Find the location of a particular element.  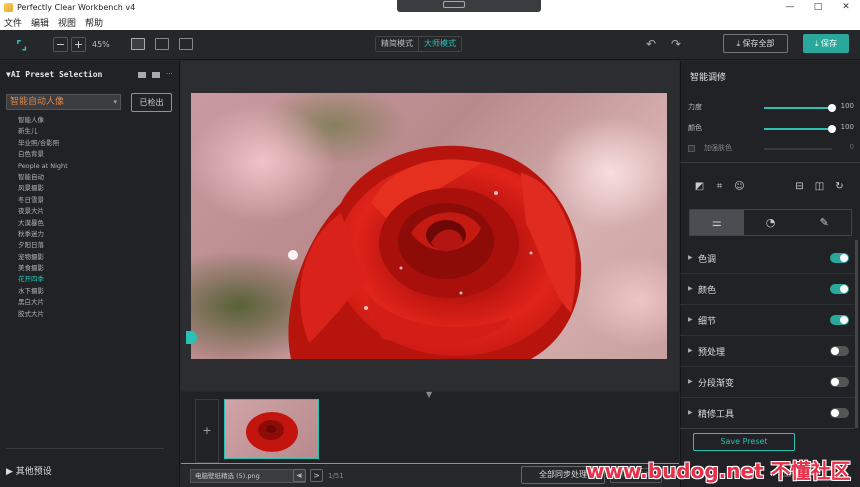

minimize-button: — is located at coordinates (790, 7).